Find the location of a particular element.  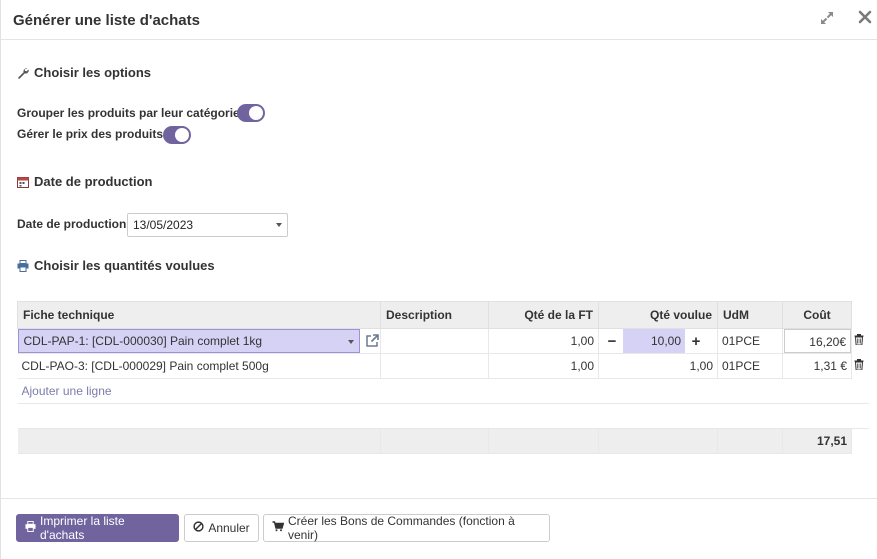

empty-row is located at coordinates (443, 416).